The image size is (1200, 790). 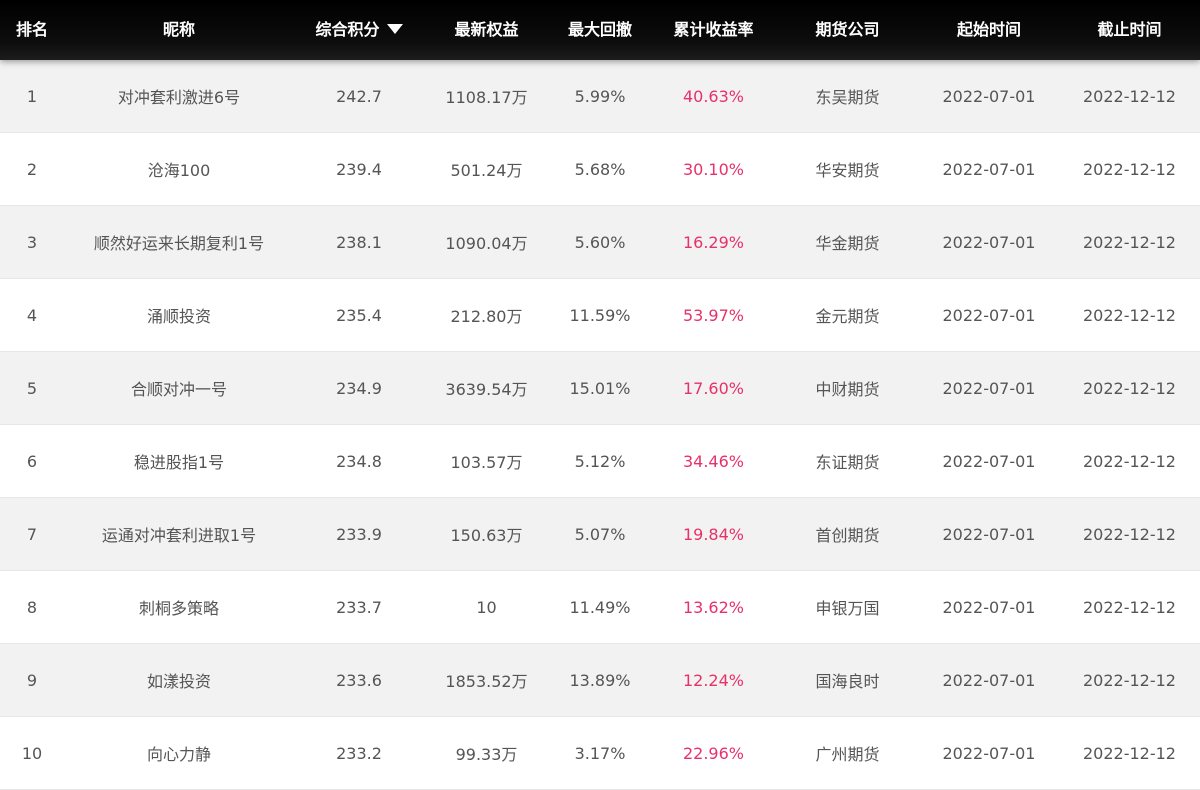 What do you see at coordinates (359, 607) in the screenshot?
I see `score-cell: 233.7` at bounding box center [359, 607].